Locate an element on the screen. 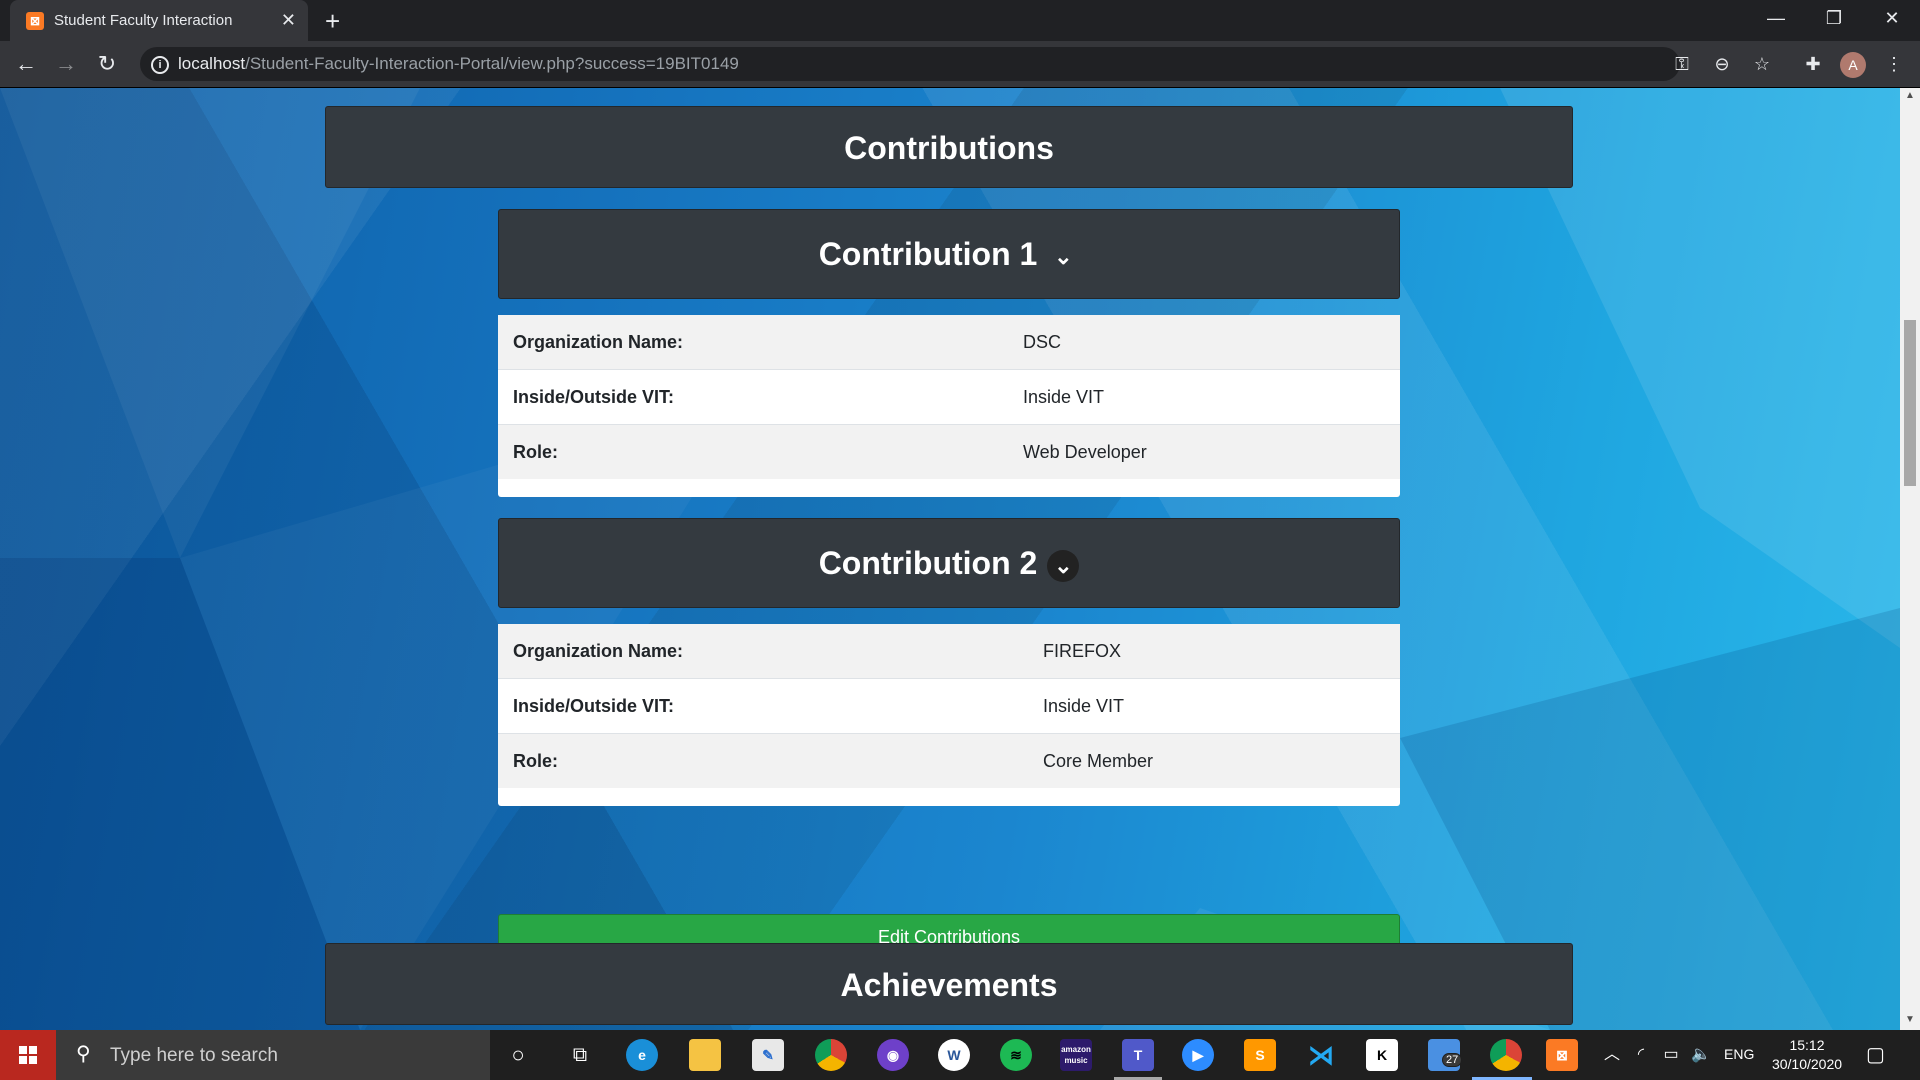 This screenshot has width=1920, height=1080. edge-icon: e is located at coordinates (642, 1055).